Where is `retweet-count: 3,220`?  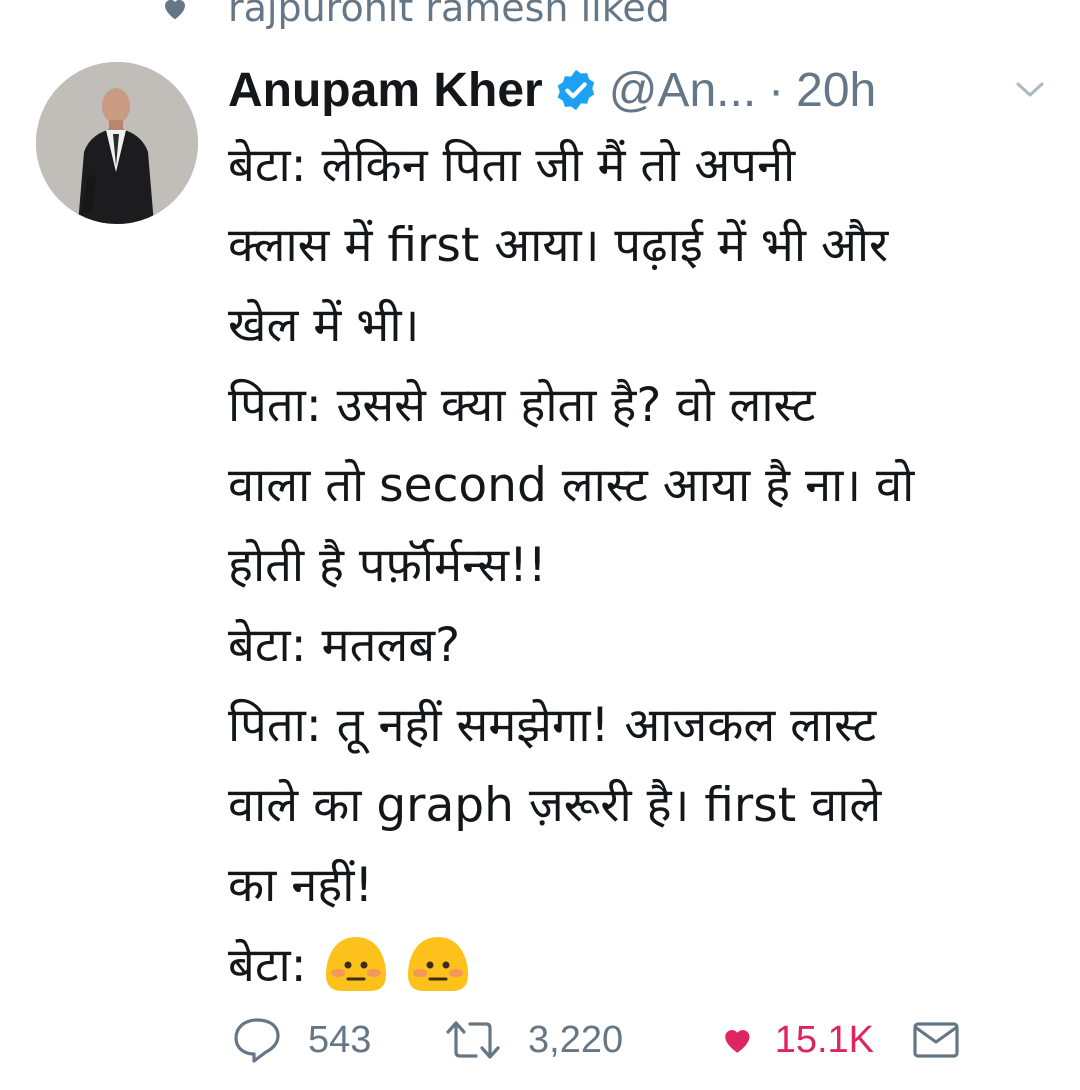
retweet-count: 3,220 is located at coordinates (576, 1039).